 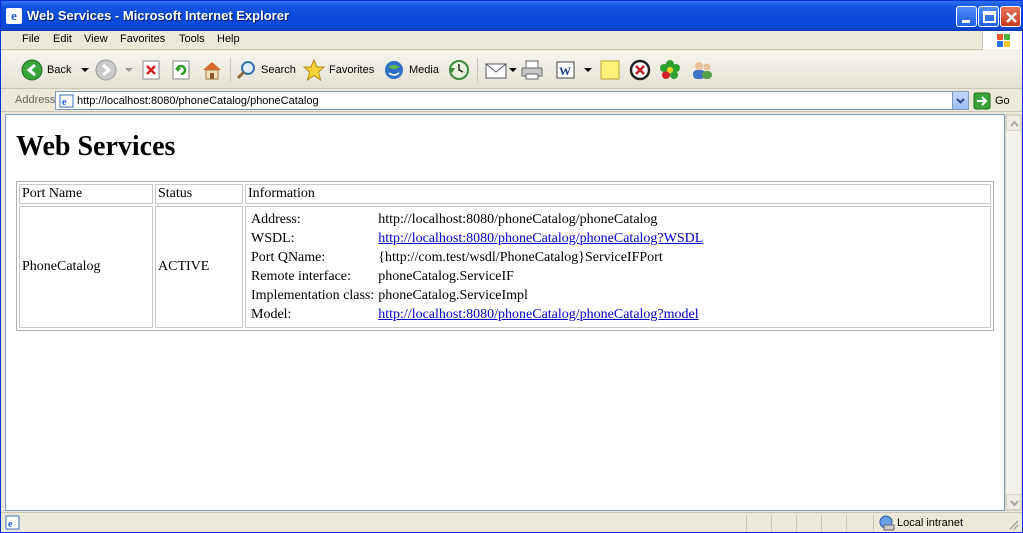 I want to click on media-icon, so click(x=394, y=70).